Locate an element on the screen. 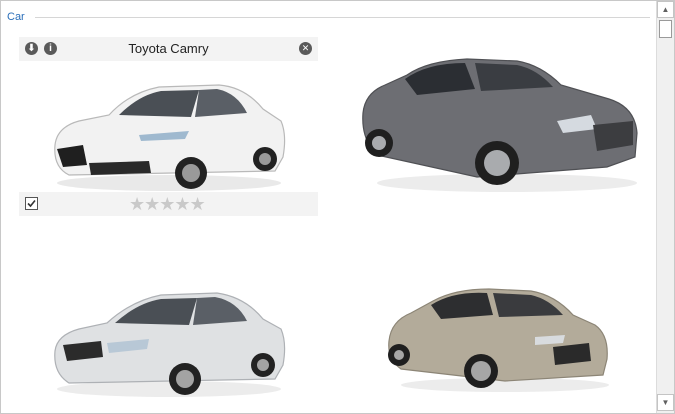 This screenshot has height=414, width=675. select-checkbox is located at coordinates (31, 203).